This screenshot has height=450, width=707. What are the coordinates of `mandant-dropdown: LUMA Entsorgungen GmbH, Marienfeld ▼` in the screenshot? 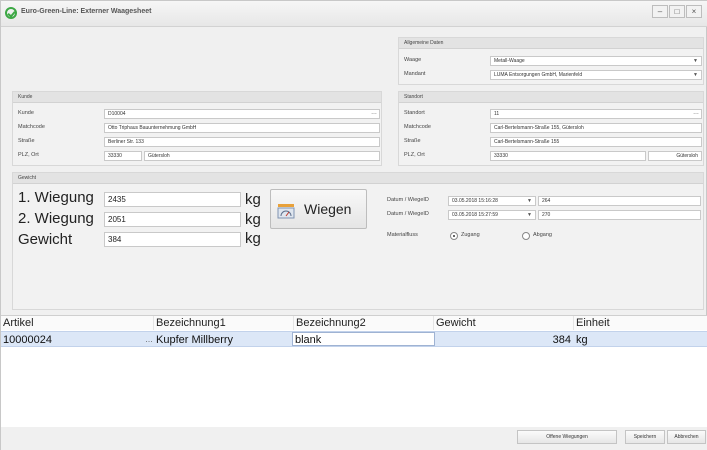 It's located at (596, 75).